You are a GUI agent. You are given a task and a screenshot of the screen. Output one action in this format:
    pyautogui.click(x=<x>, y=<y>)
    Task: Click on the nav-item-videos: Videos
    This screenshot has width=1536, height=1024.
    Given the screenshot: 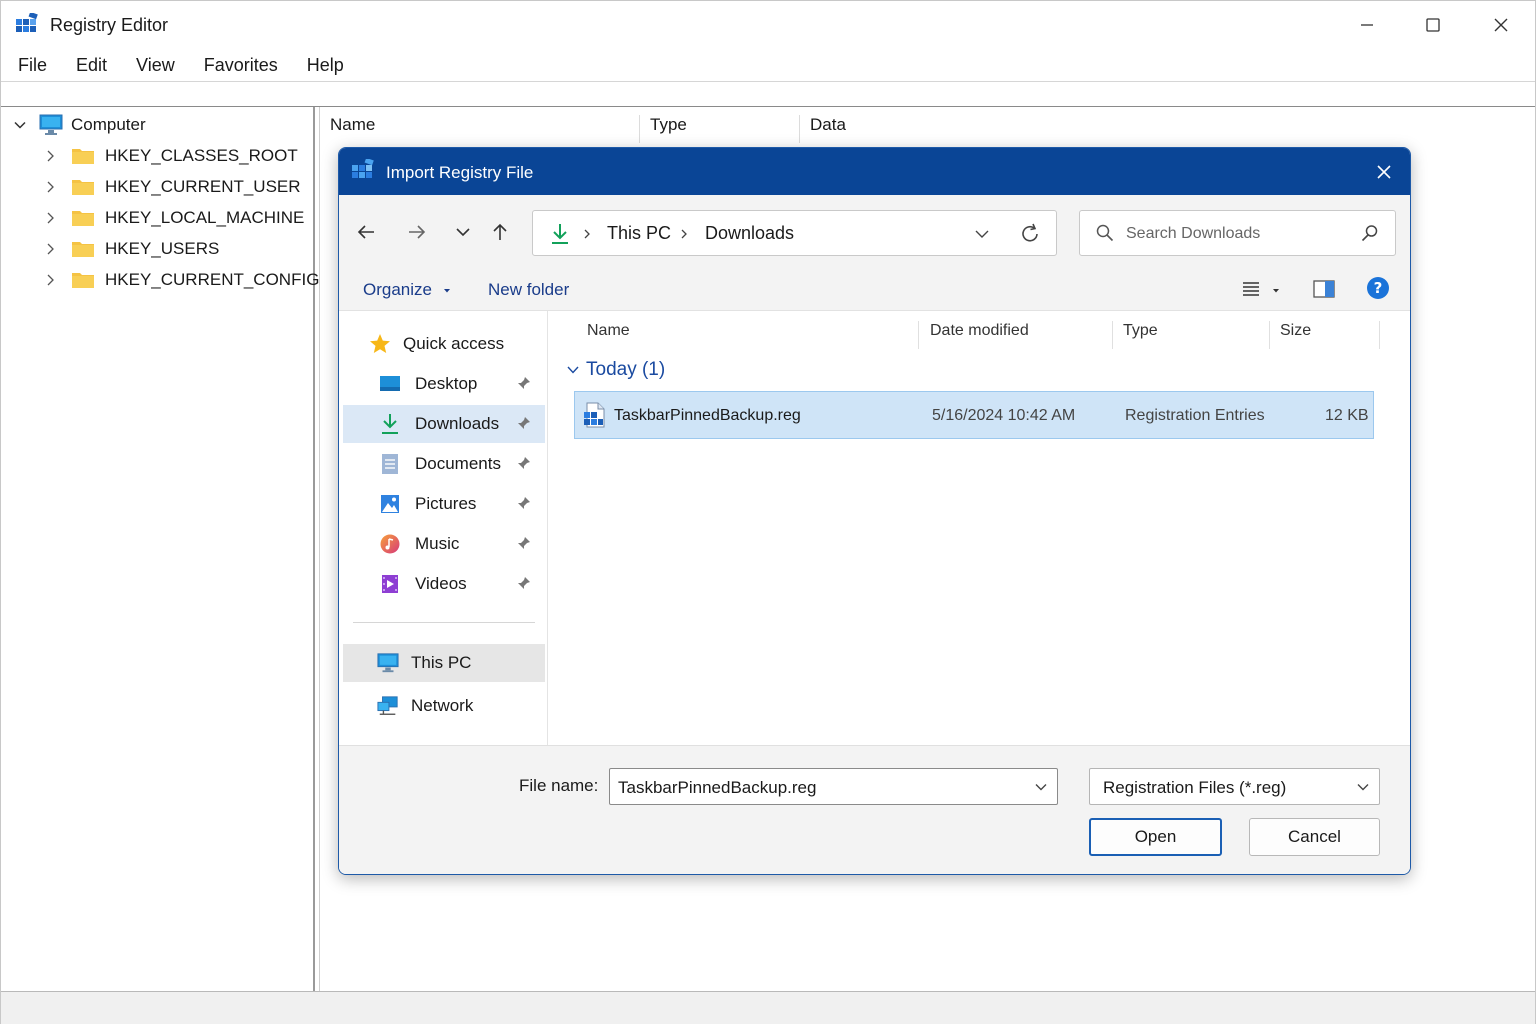 What is the action you would take?
    pyautogui.click(x=444, y=584)
    